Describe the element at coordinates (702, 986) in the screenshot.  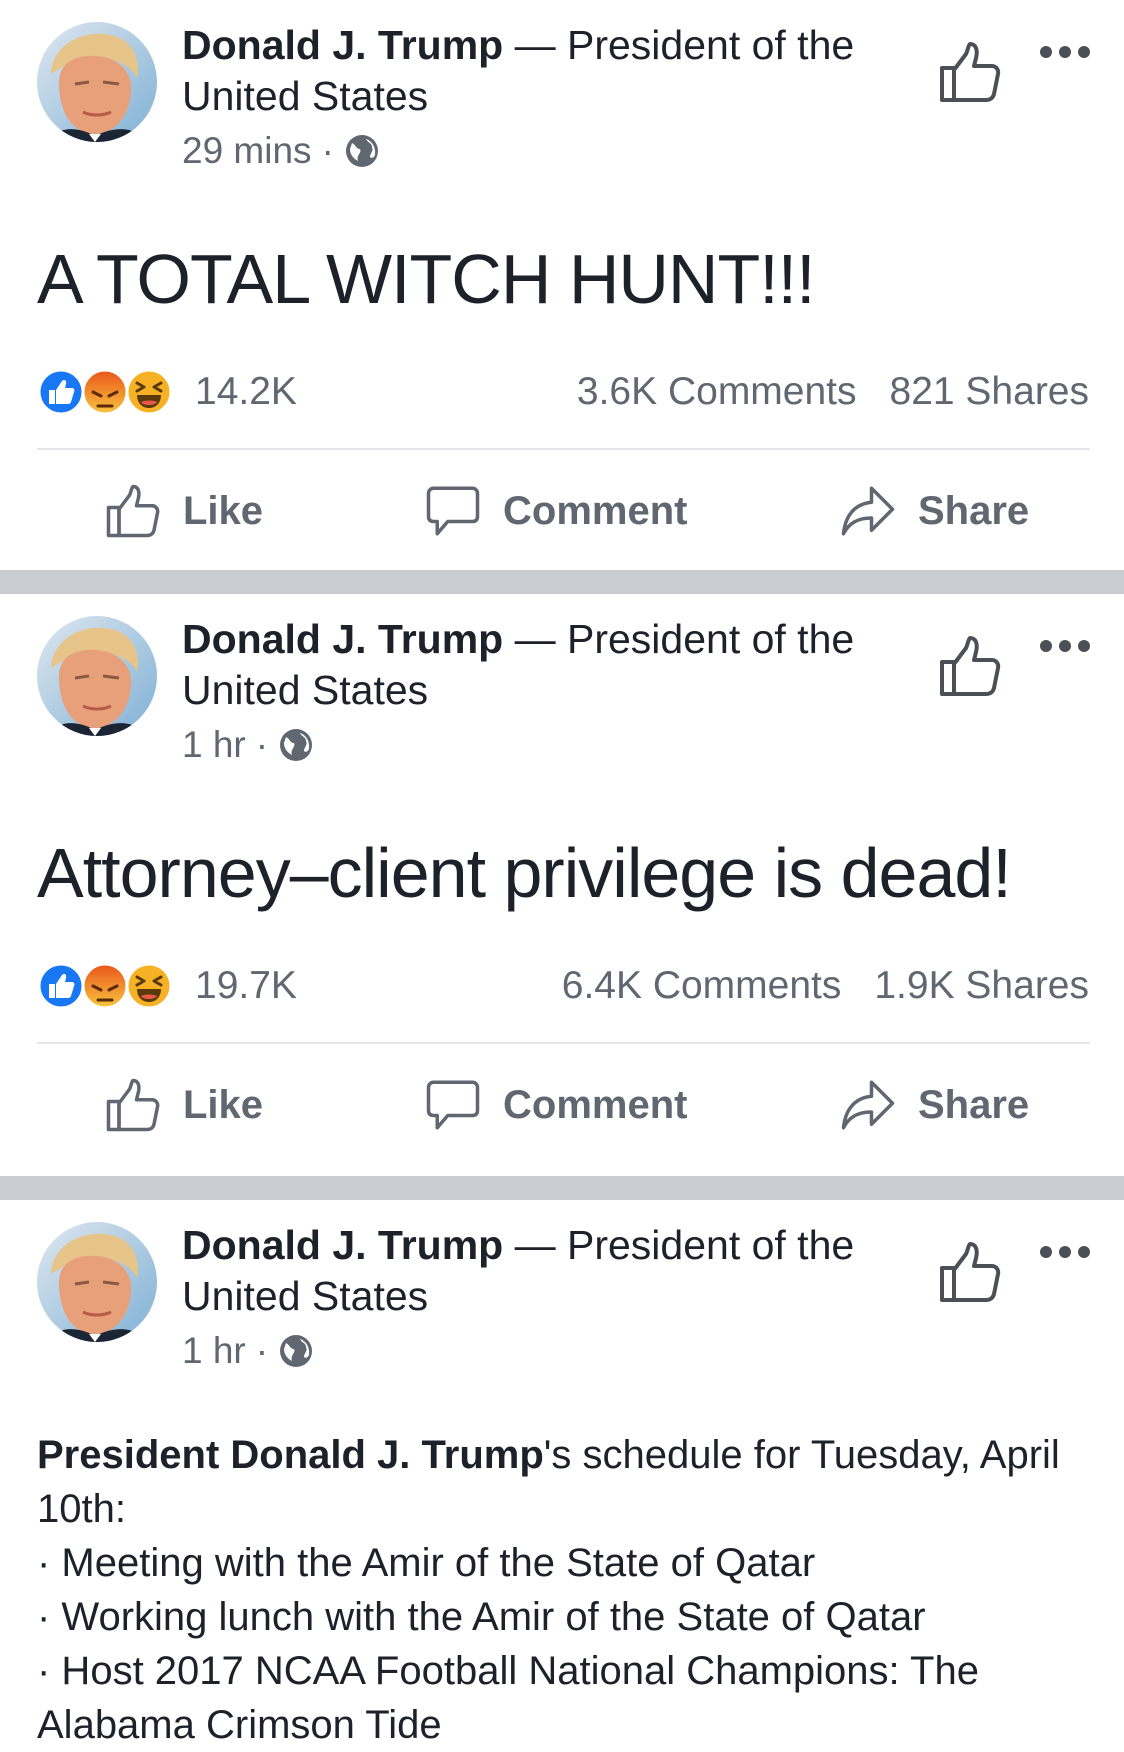
I see `comments-count-link: 6.4K Comments` at that location.